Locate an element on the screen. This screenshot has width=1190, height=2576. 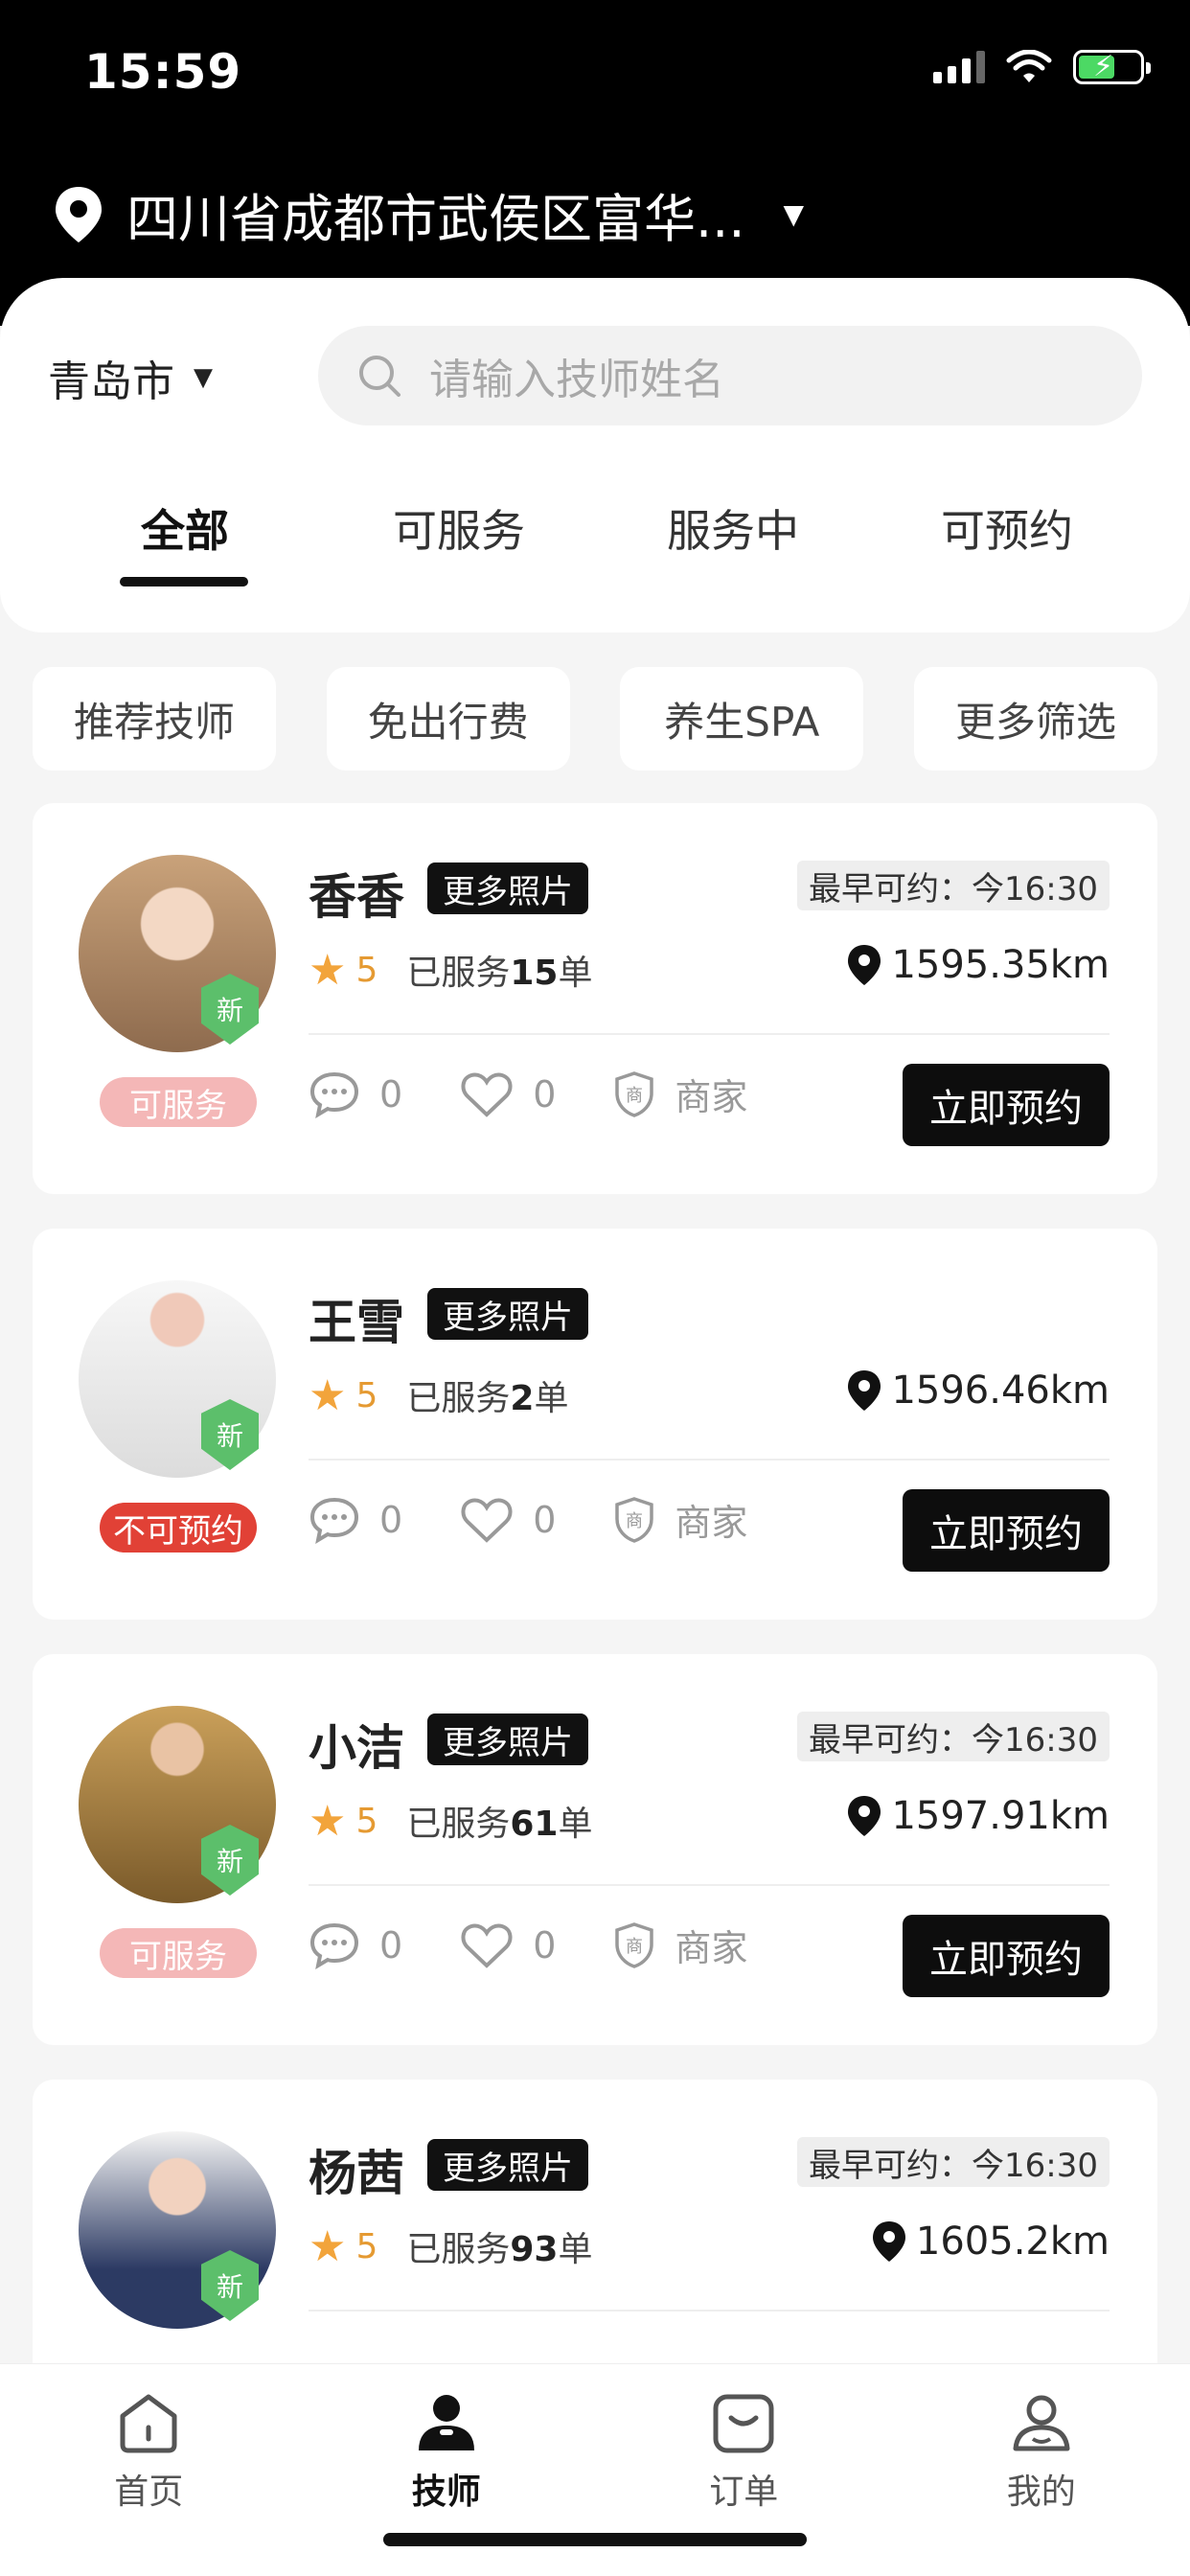
status-tabs: 全部 可服务 服务中 可预约 is located at coordinates (595, 541).